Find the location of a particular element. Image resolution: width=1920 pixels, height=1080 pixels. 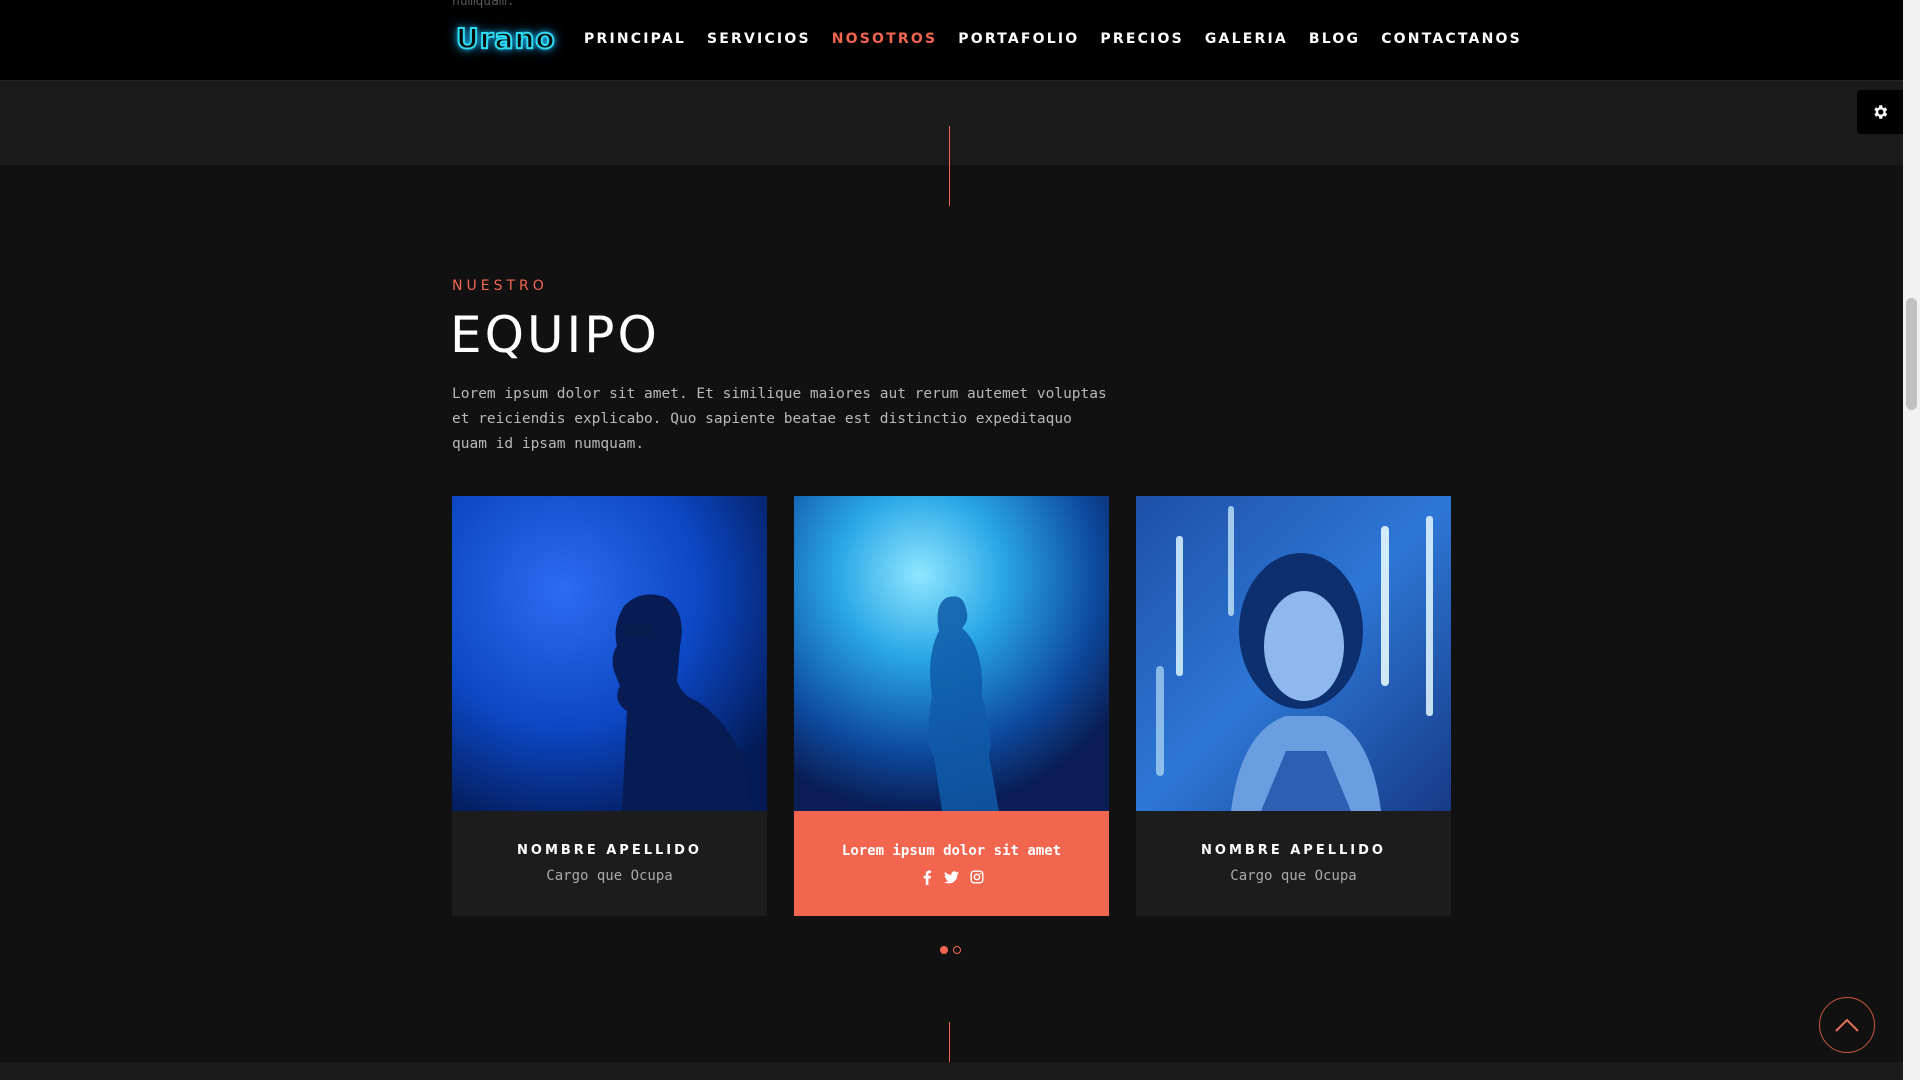

nav-principal: PRINCIPAL is located at coordinates (635, 39).